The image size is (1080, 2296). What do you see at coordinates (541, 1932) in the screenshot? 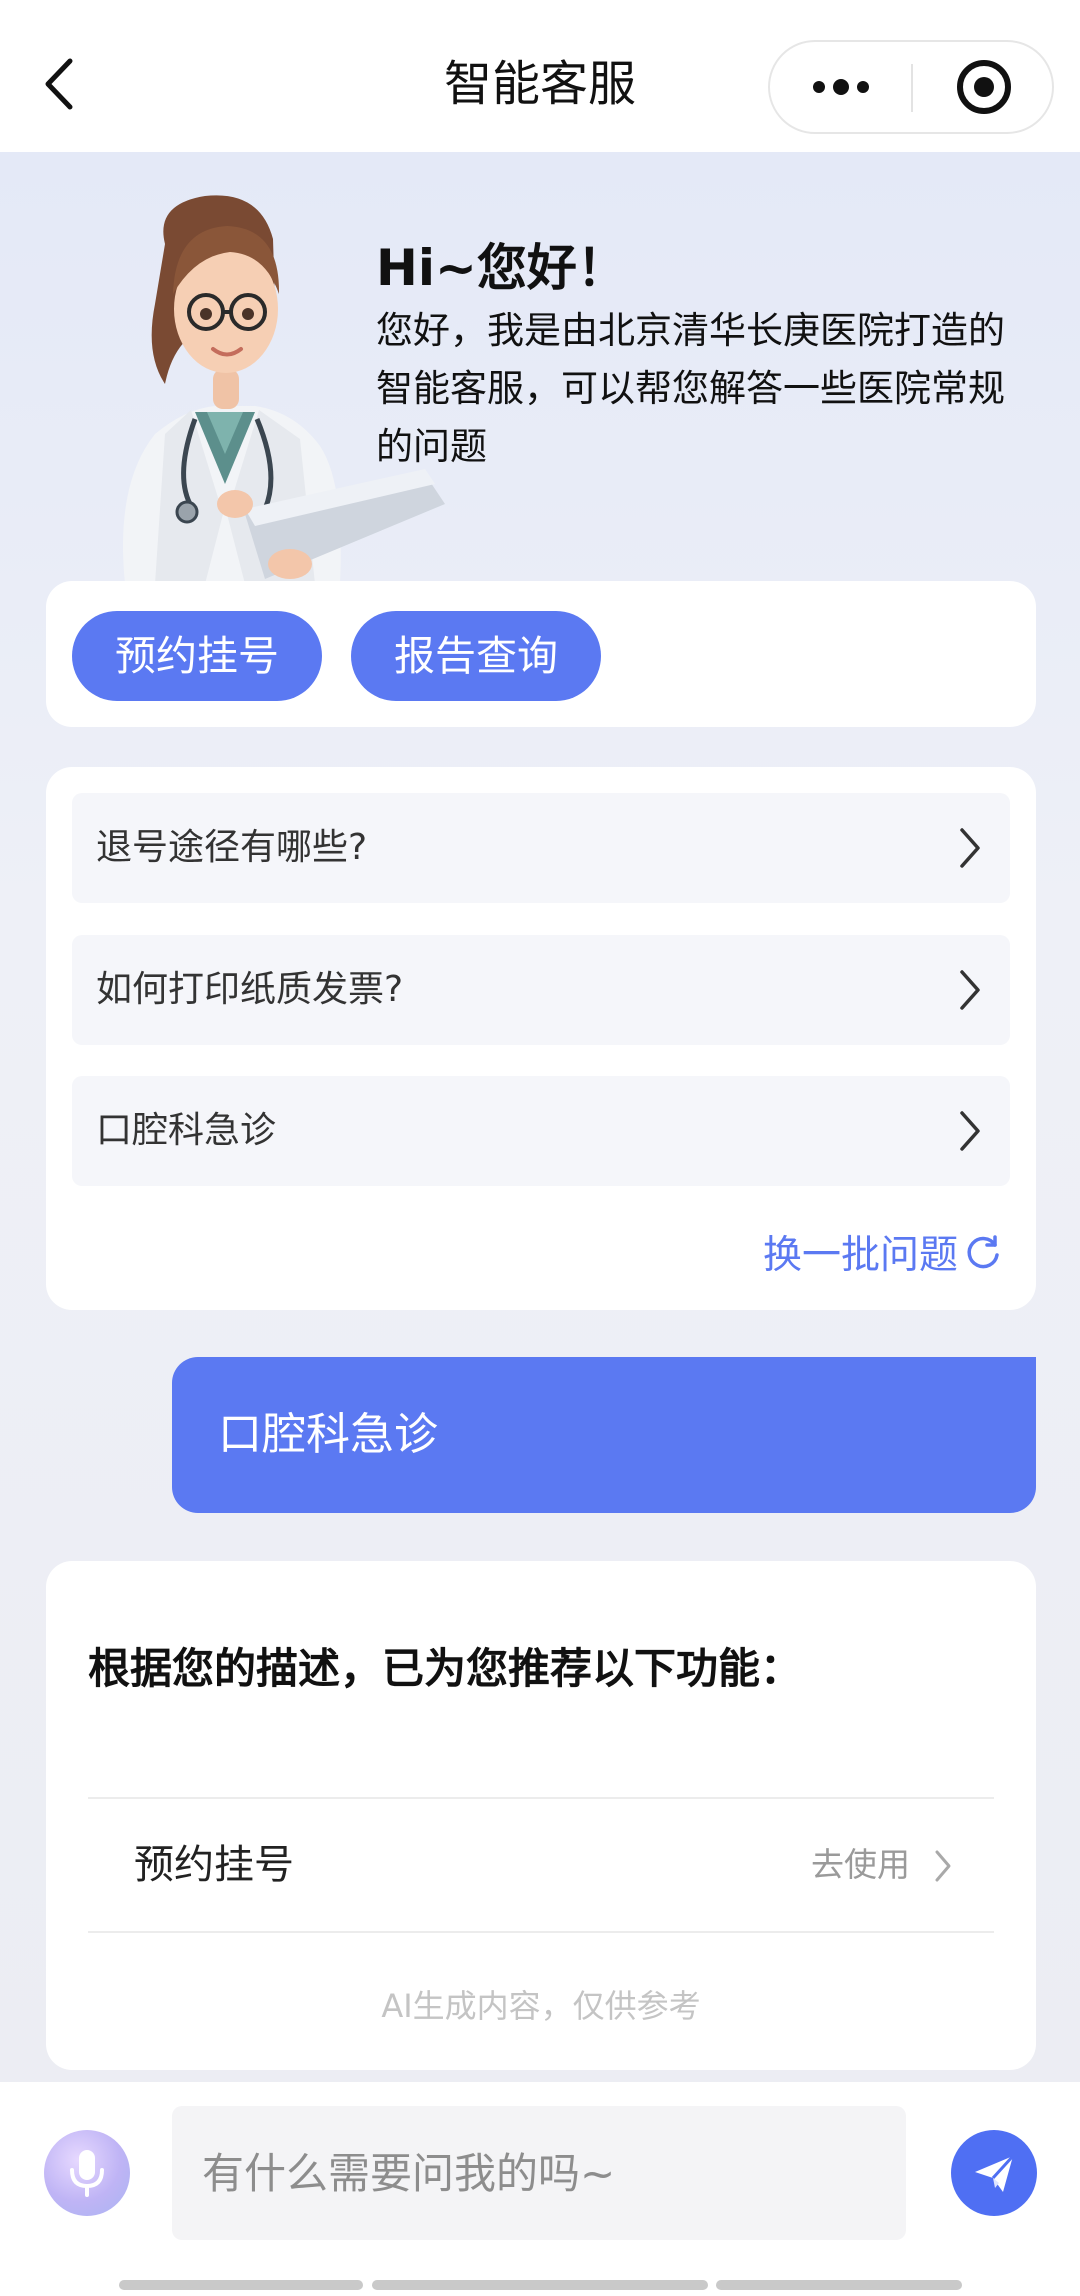
I see `divider` at bounding box center [541, 1932].